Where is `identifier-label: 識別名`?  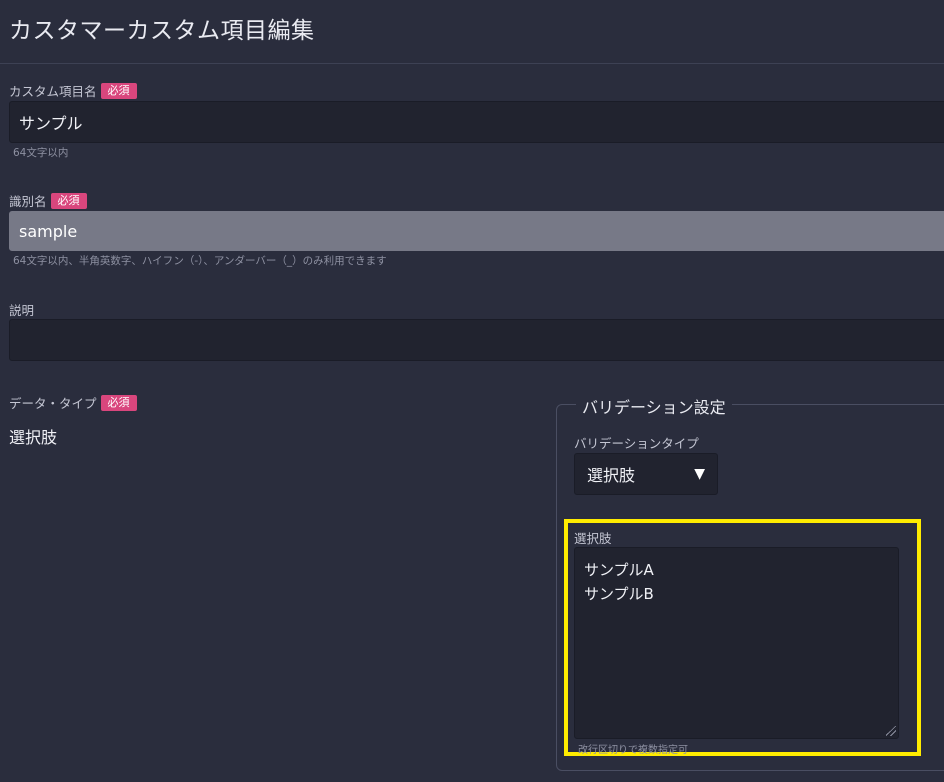
identifier-label: 識別名 is located at coordinates (28, 201).